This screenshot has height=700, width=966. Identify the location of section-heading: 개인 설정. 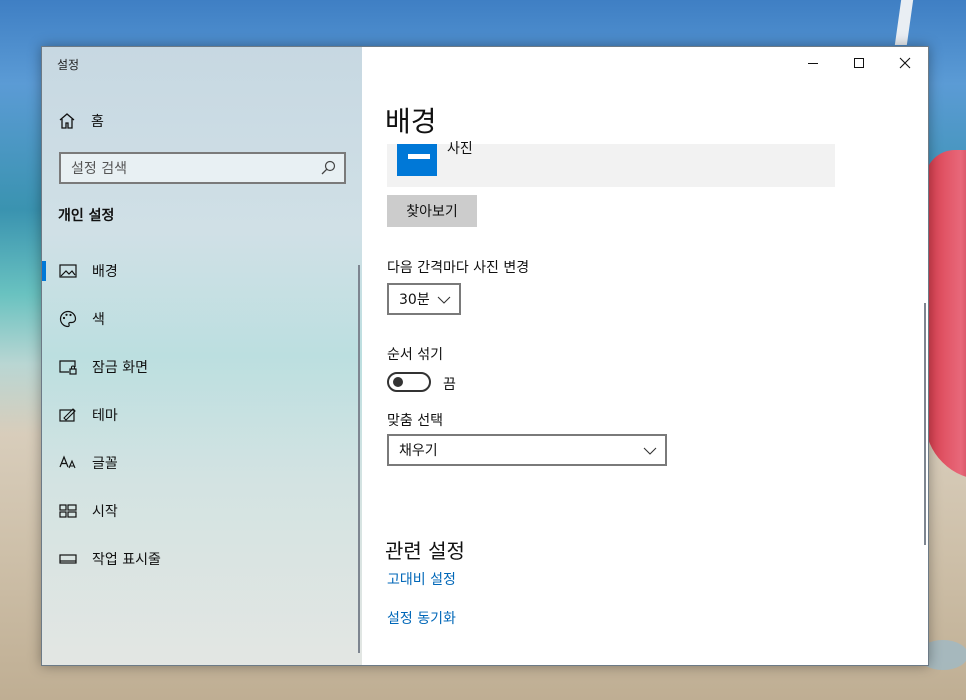
(86, 216).